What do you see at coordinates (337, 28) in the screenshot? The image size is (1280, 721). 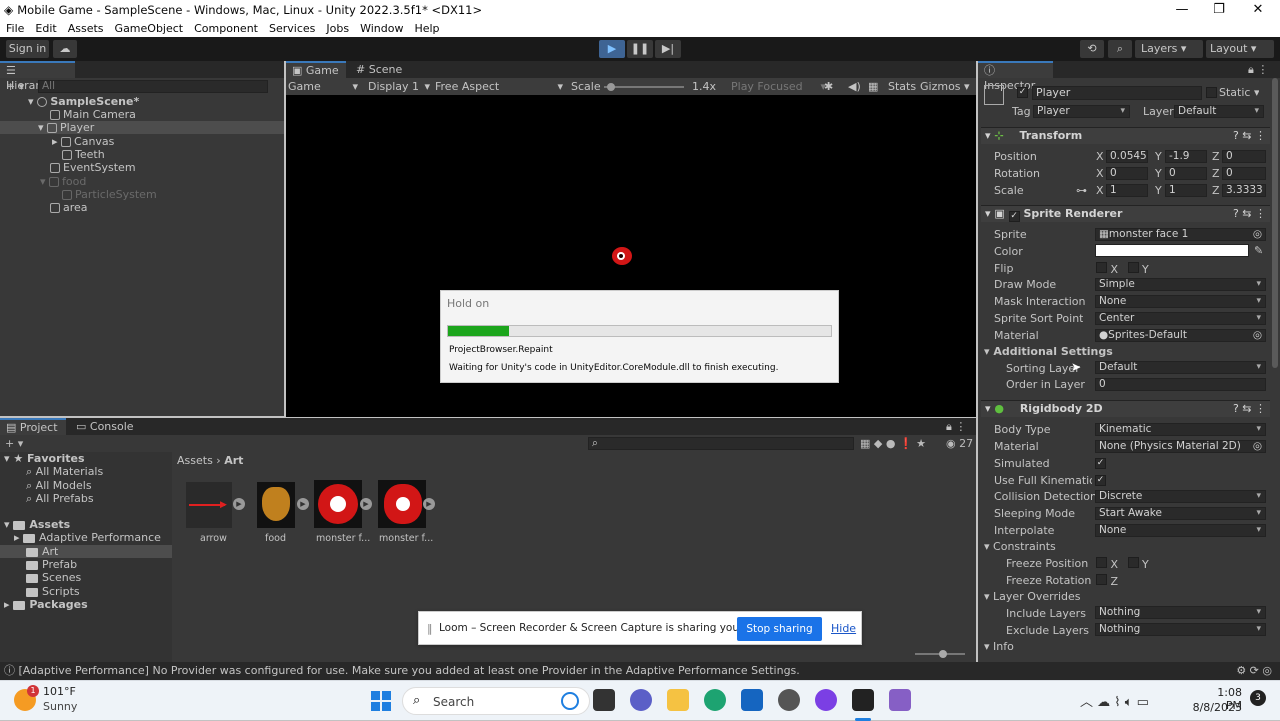 I see `menu-jobs: Jobs` at bounding box center [337, 28].